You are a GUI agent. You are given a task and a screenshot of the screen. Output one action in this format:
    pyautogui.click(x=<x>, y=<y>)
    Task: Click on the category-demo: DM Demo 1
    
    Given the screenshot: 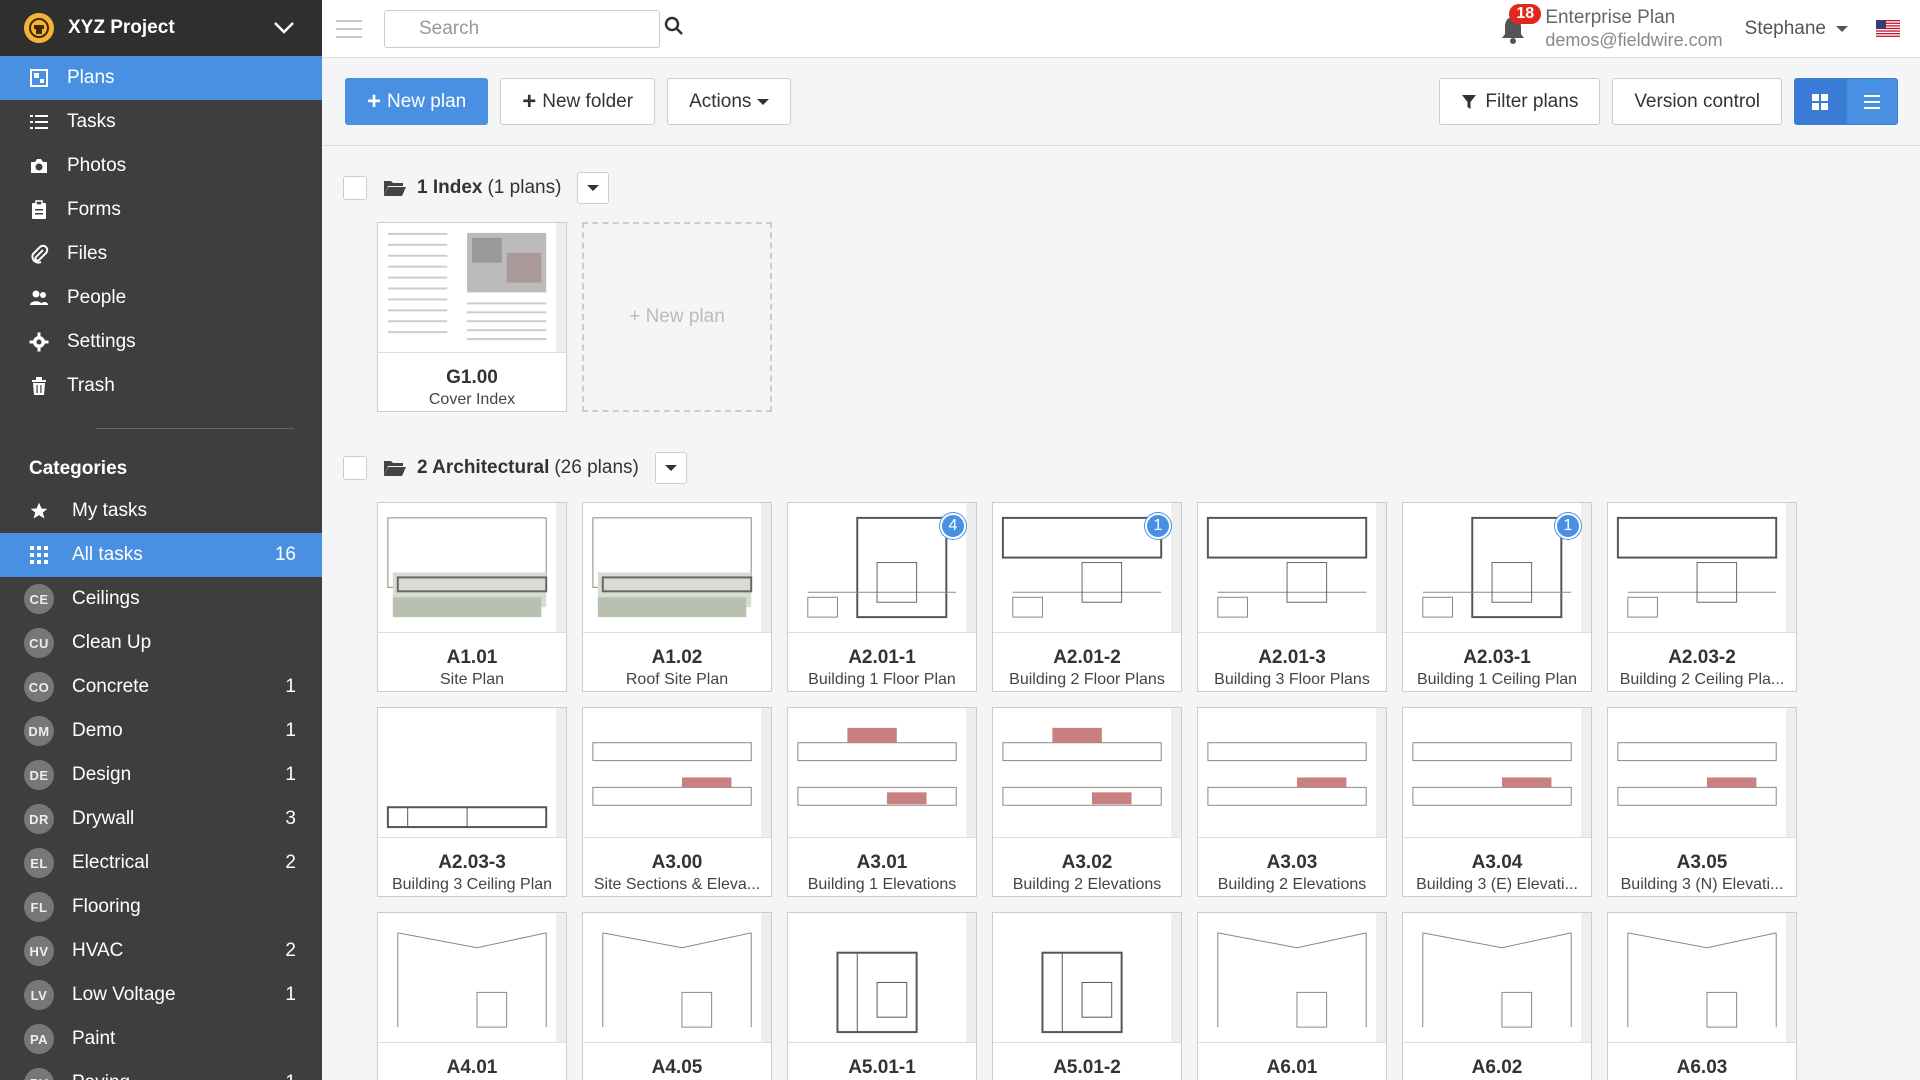 What is the action you would take?
    pyautogui.click(x=161, y=731)
    